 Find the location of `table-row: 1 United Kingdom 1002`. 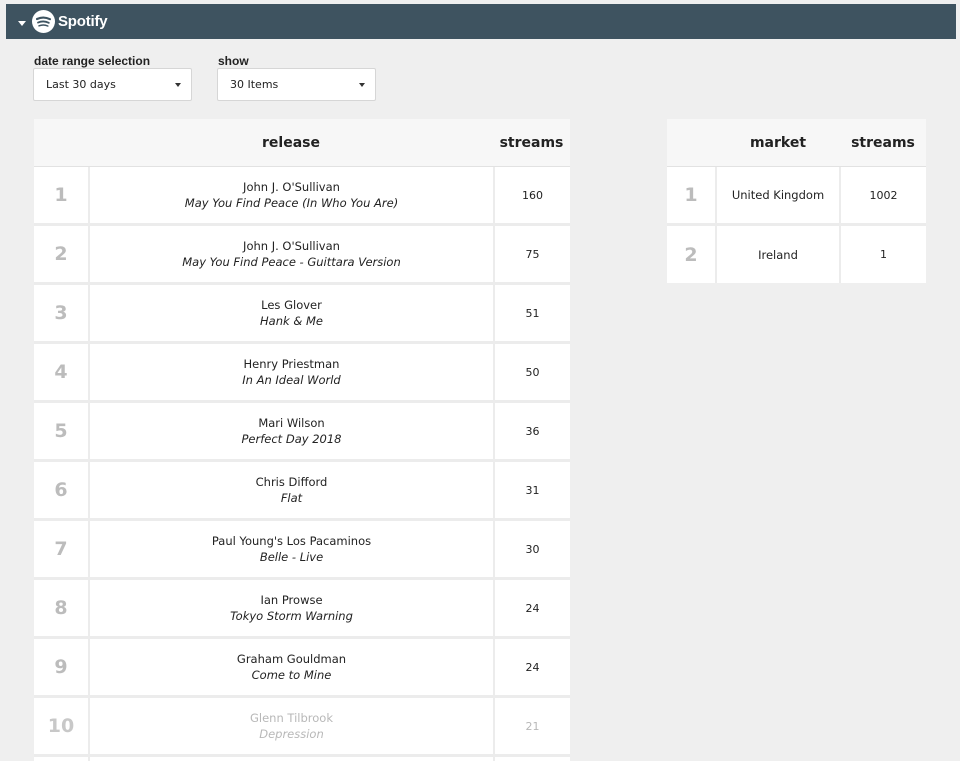

table-row: 1 United Kingdom 1002 is located at coordinates (796, 196).